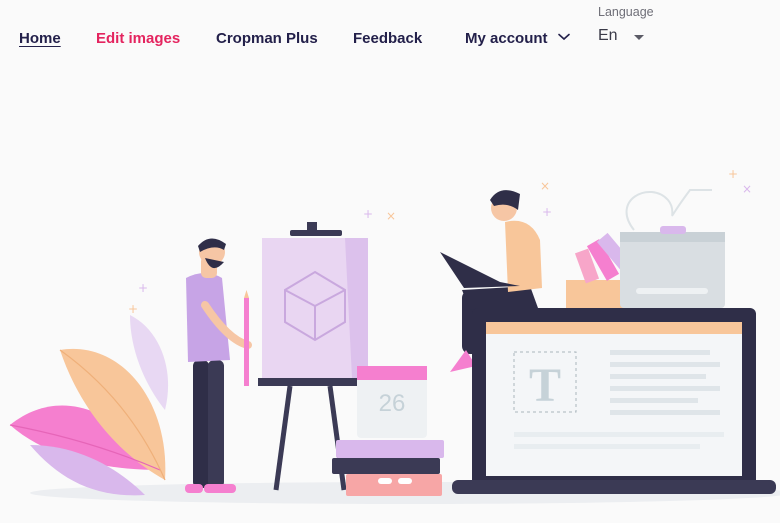 This screenshot has width=780, height=523. Describe the element at coordinates (392, 403) in the screenshot. I see `calendar-day: 26` at that location.